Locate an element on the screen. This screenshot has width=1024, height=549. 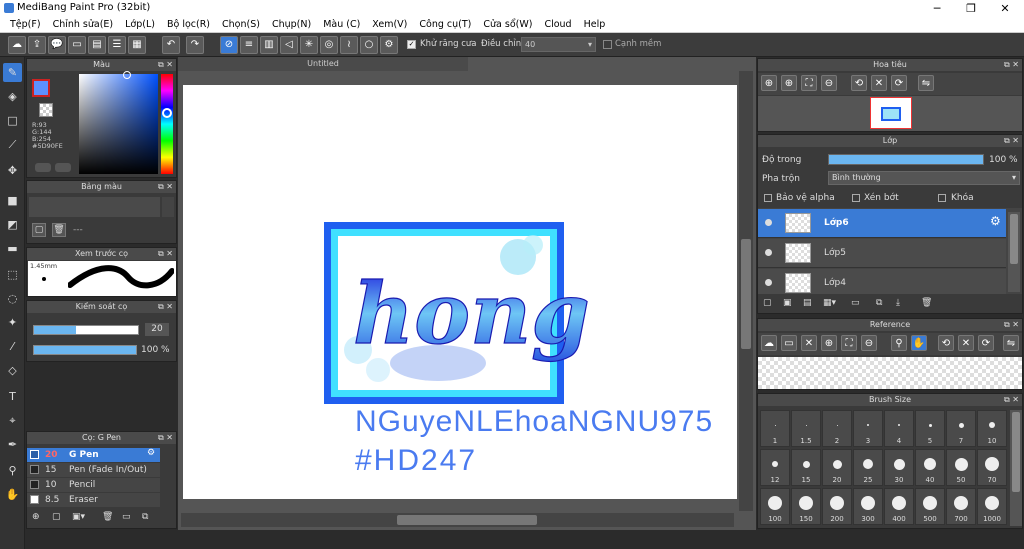
layer-scroll-thumb is located at coordinates (1014, 239).